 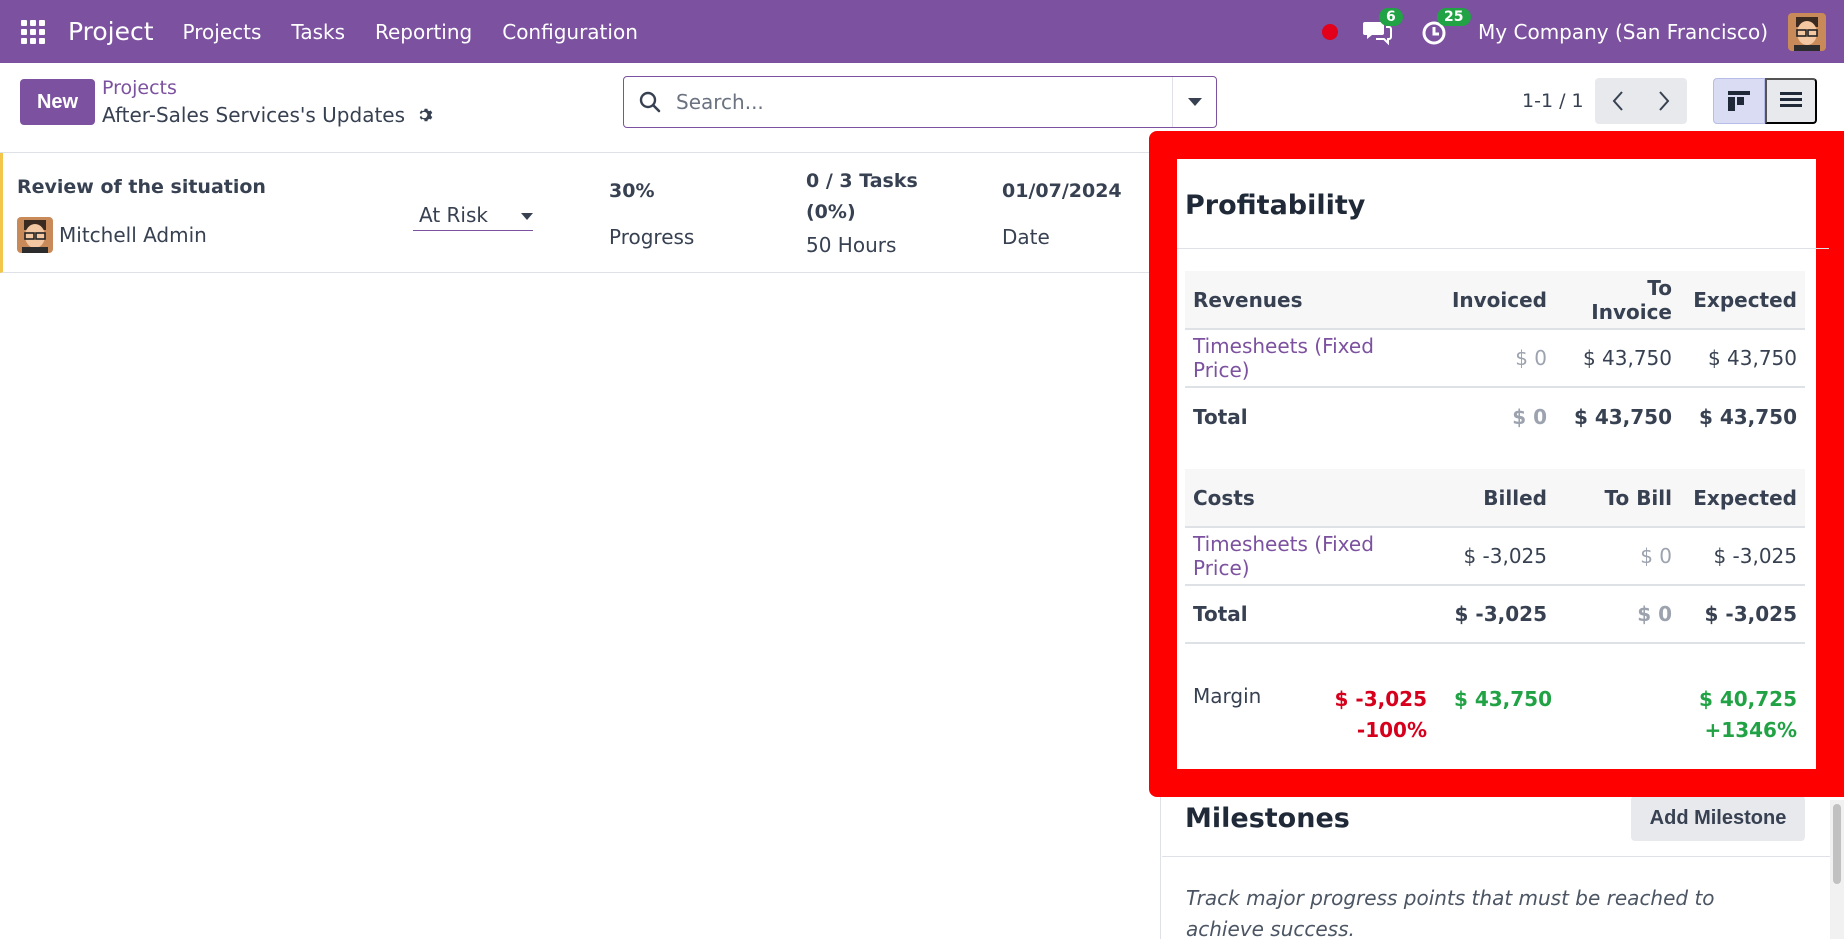 I want to click on margin-billed-percent: -100%, so click(x=1391, y=730).